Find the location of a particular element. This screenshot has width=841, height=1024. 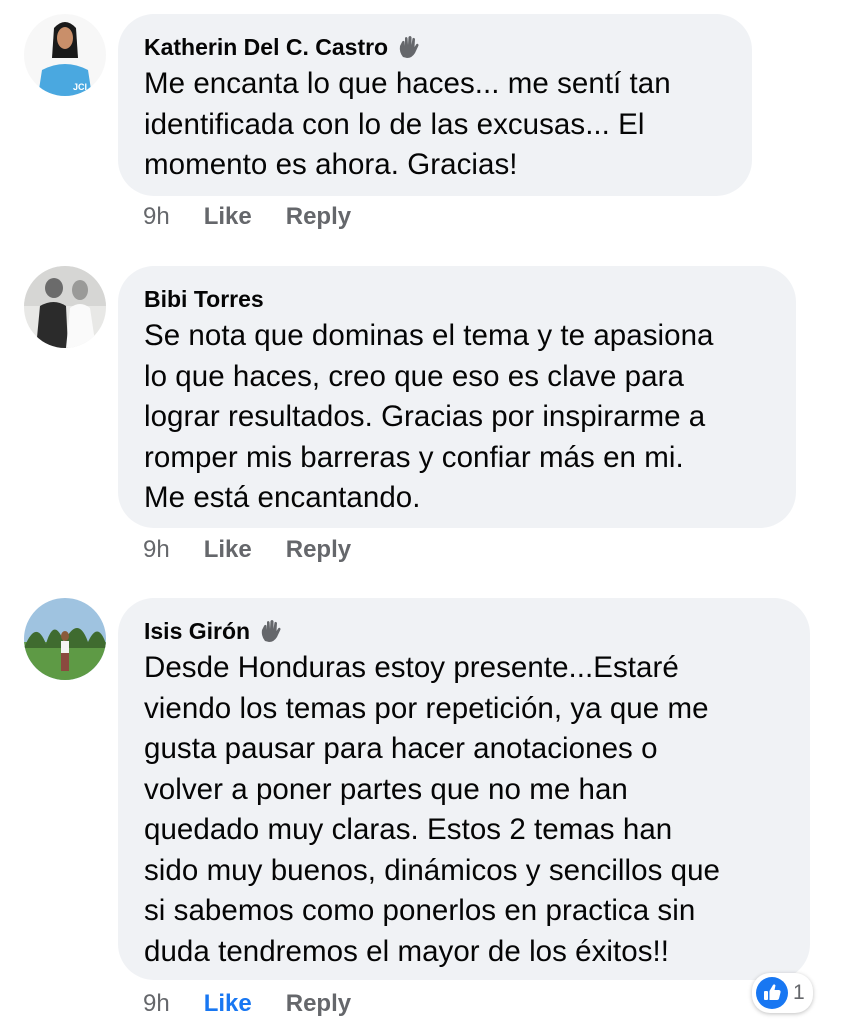

author-name: Isis Girón is located at coordinates (197, 631).